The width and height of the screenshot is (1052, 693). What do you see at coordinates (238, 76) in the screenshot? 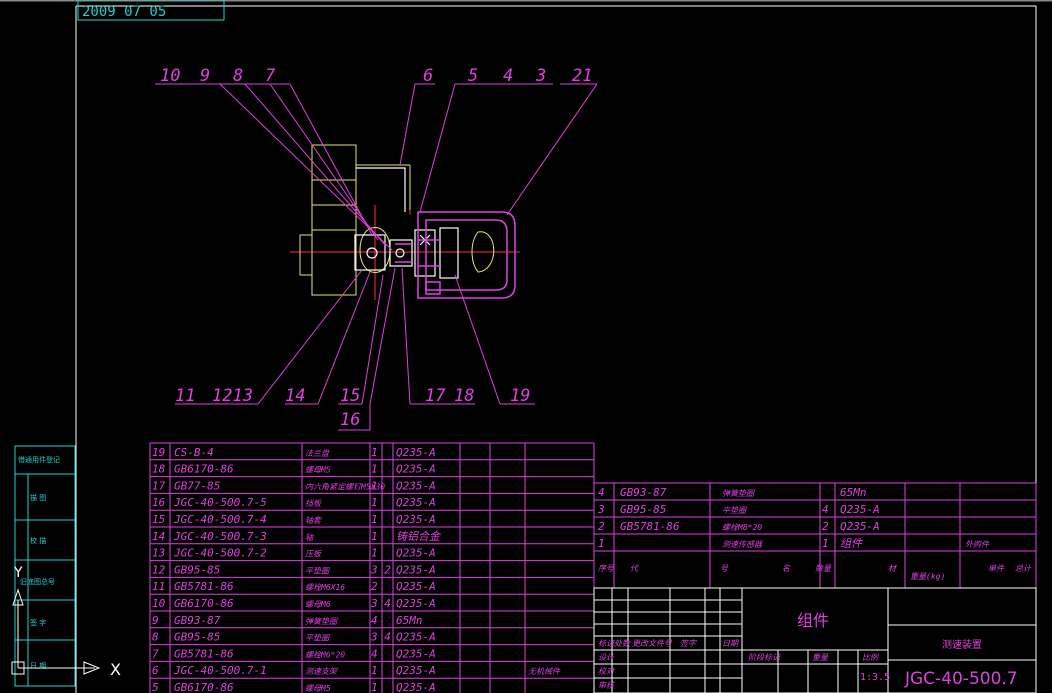
I see `leader-label: 8` at bounding box center [238, 76].